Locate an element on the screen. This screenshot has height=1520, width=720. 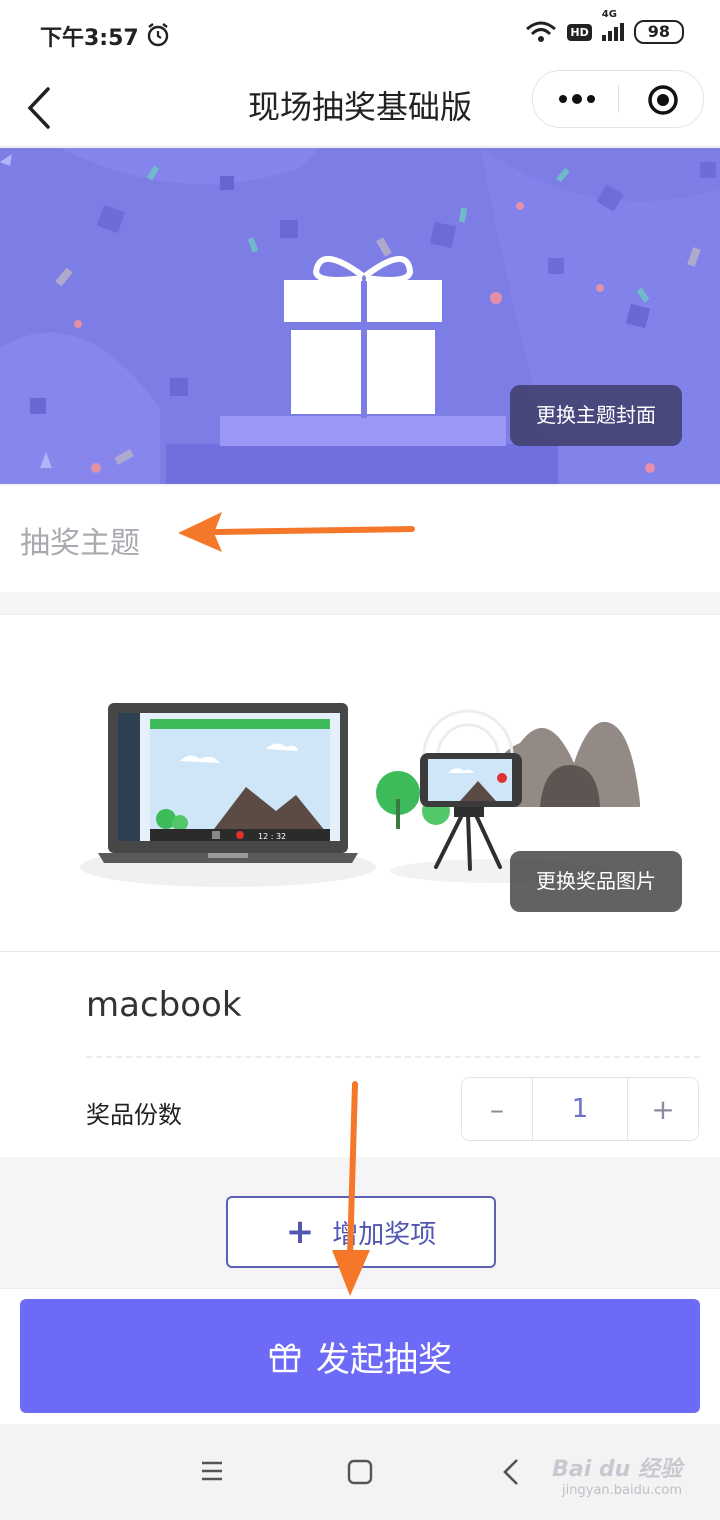
home-icon is located at coordinates (360, 1472).